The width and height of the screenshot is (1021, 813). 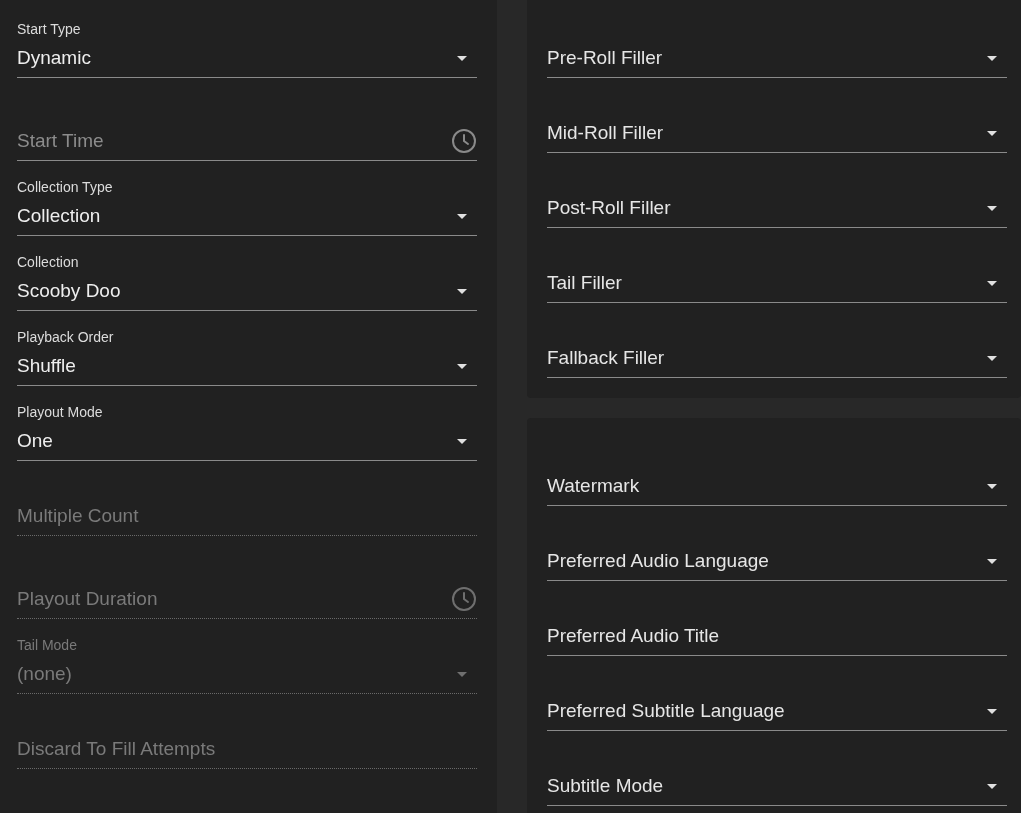 I want to click on dropdown-field: Watermark, so click(x=777, y=489).